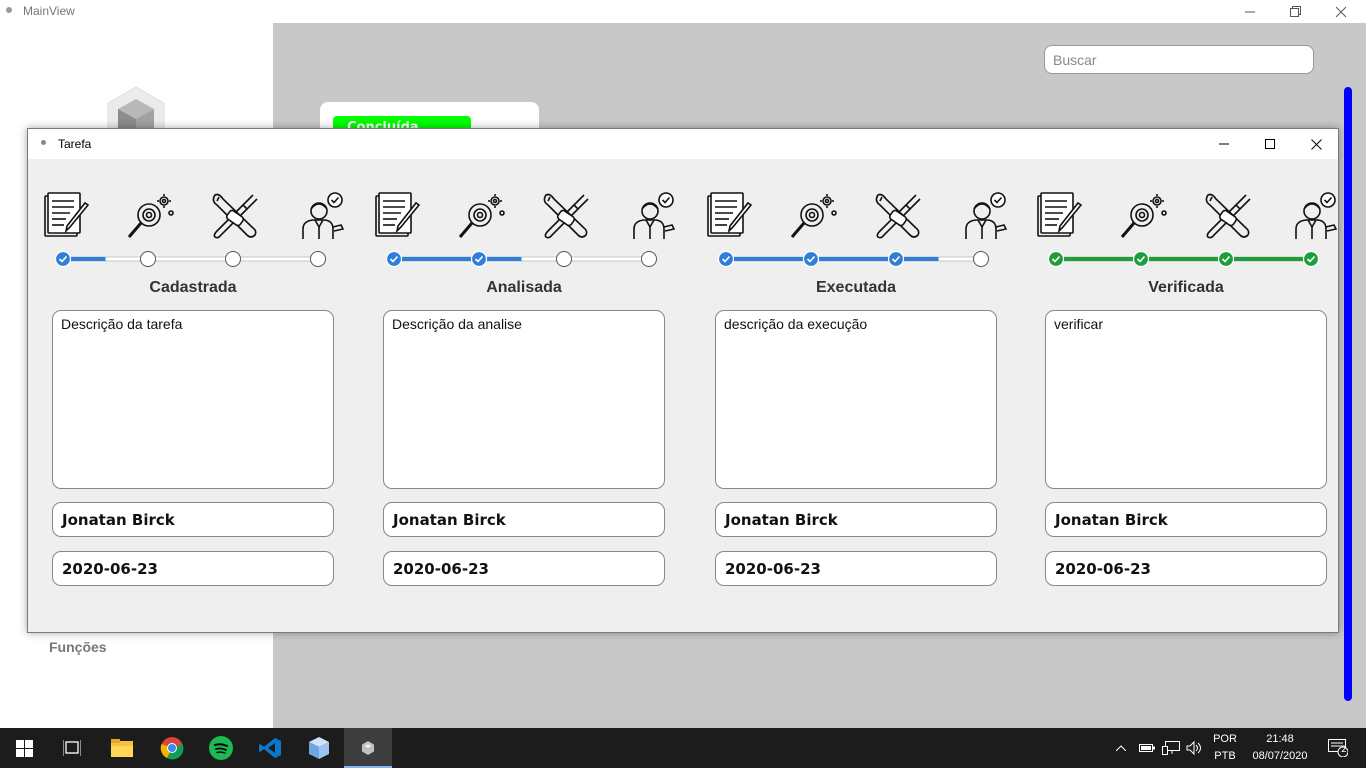 The height and width of the screenshot is (768, 1366). I want to click on vscode-button, so click(270, 748).